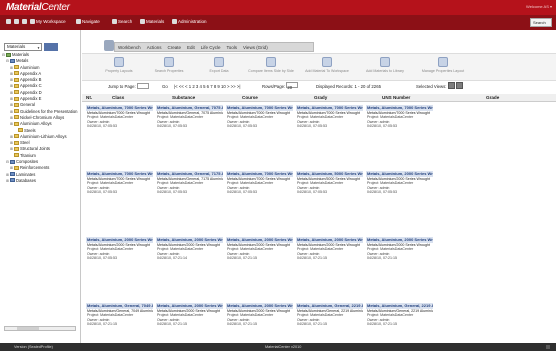 This screenshot has width=556, height=351. I want to click on page-input, so click(142, 86).